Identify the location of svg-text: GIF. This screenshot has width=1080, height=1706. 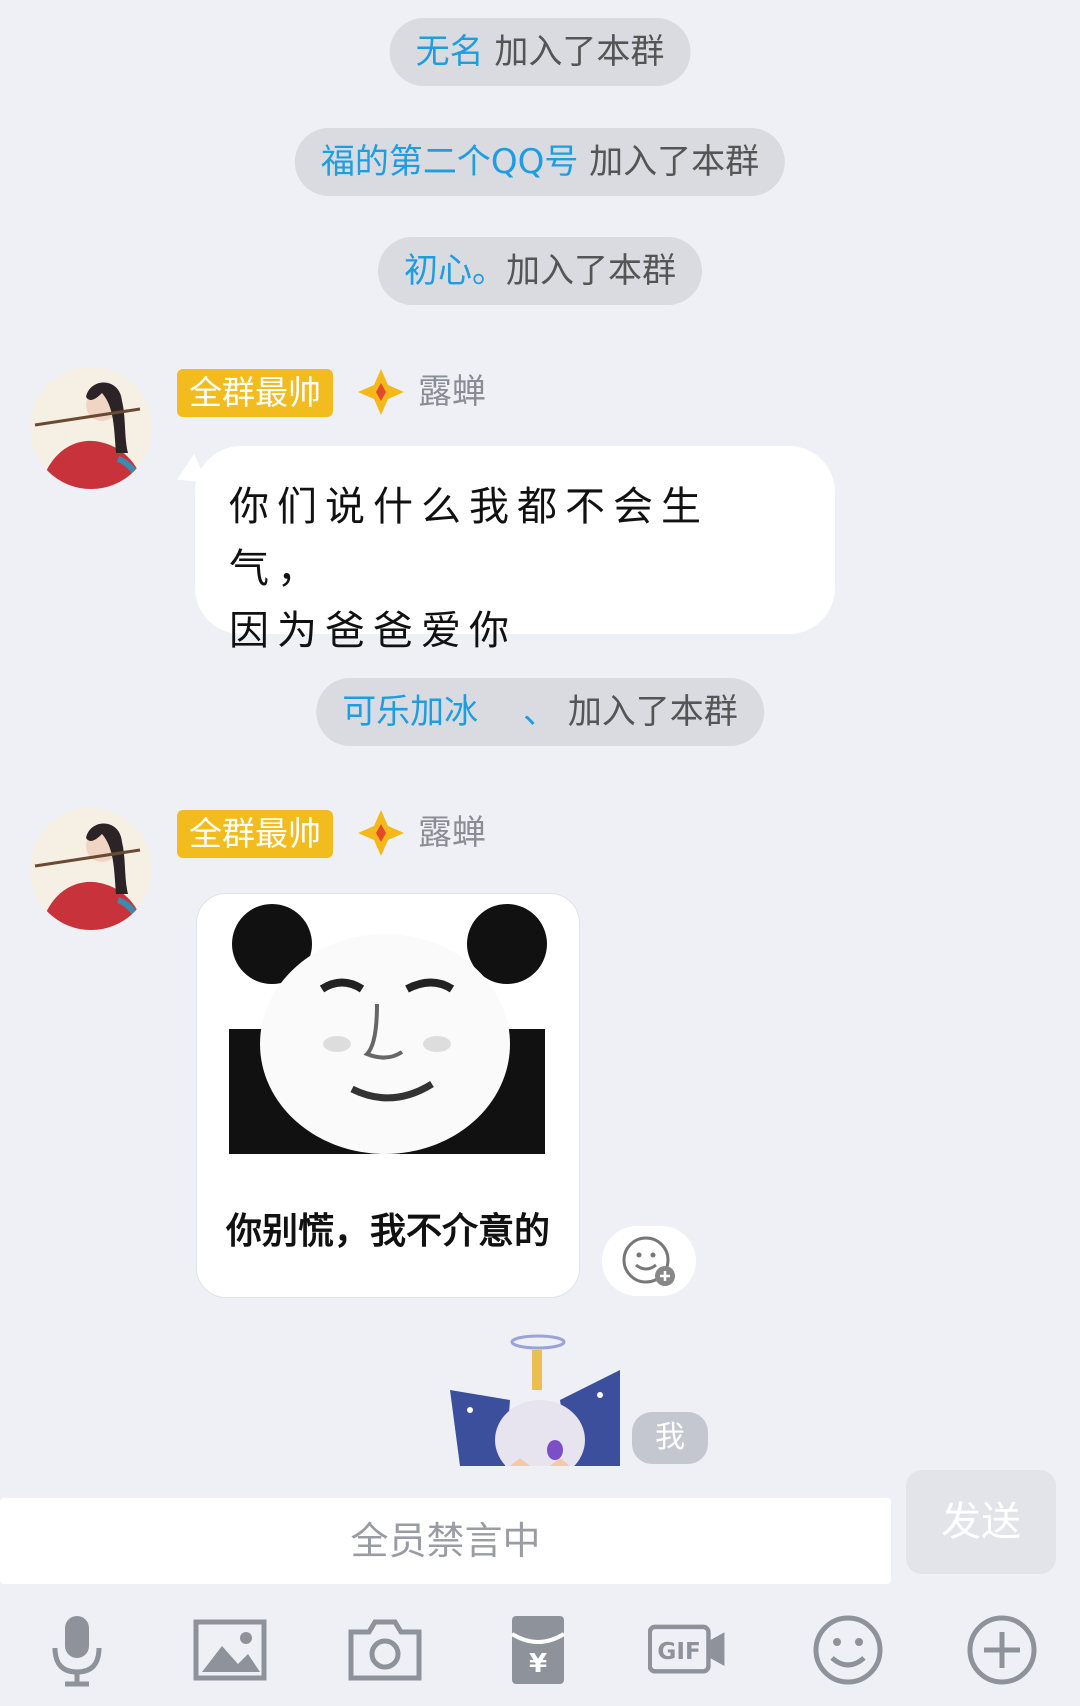
(678, 1652).